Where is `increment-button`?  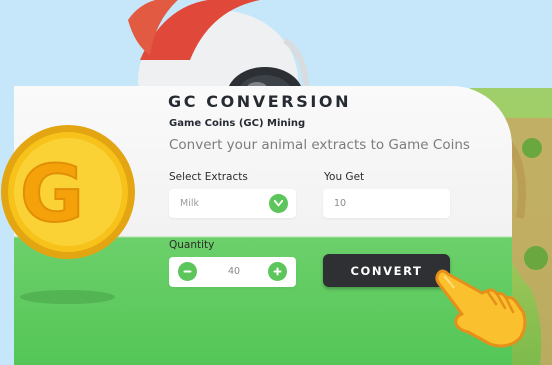
increment-button is located at coordinates (277, 271).